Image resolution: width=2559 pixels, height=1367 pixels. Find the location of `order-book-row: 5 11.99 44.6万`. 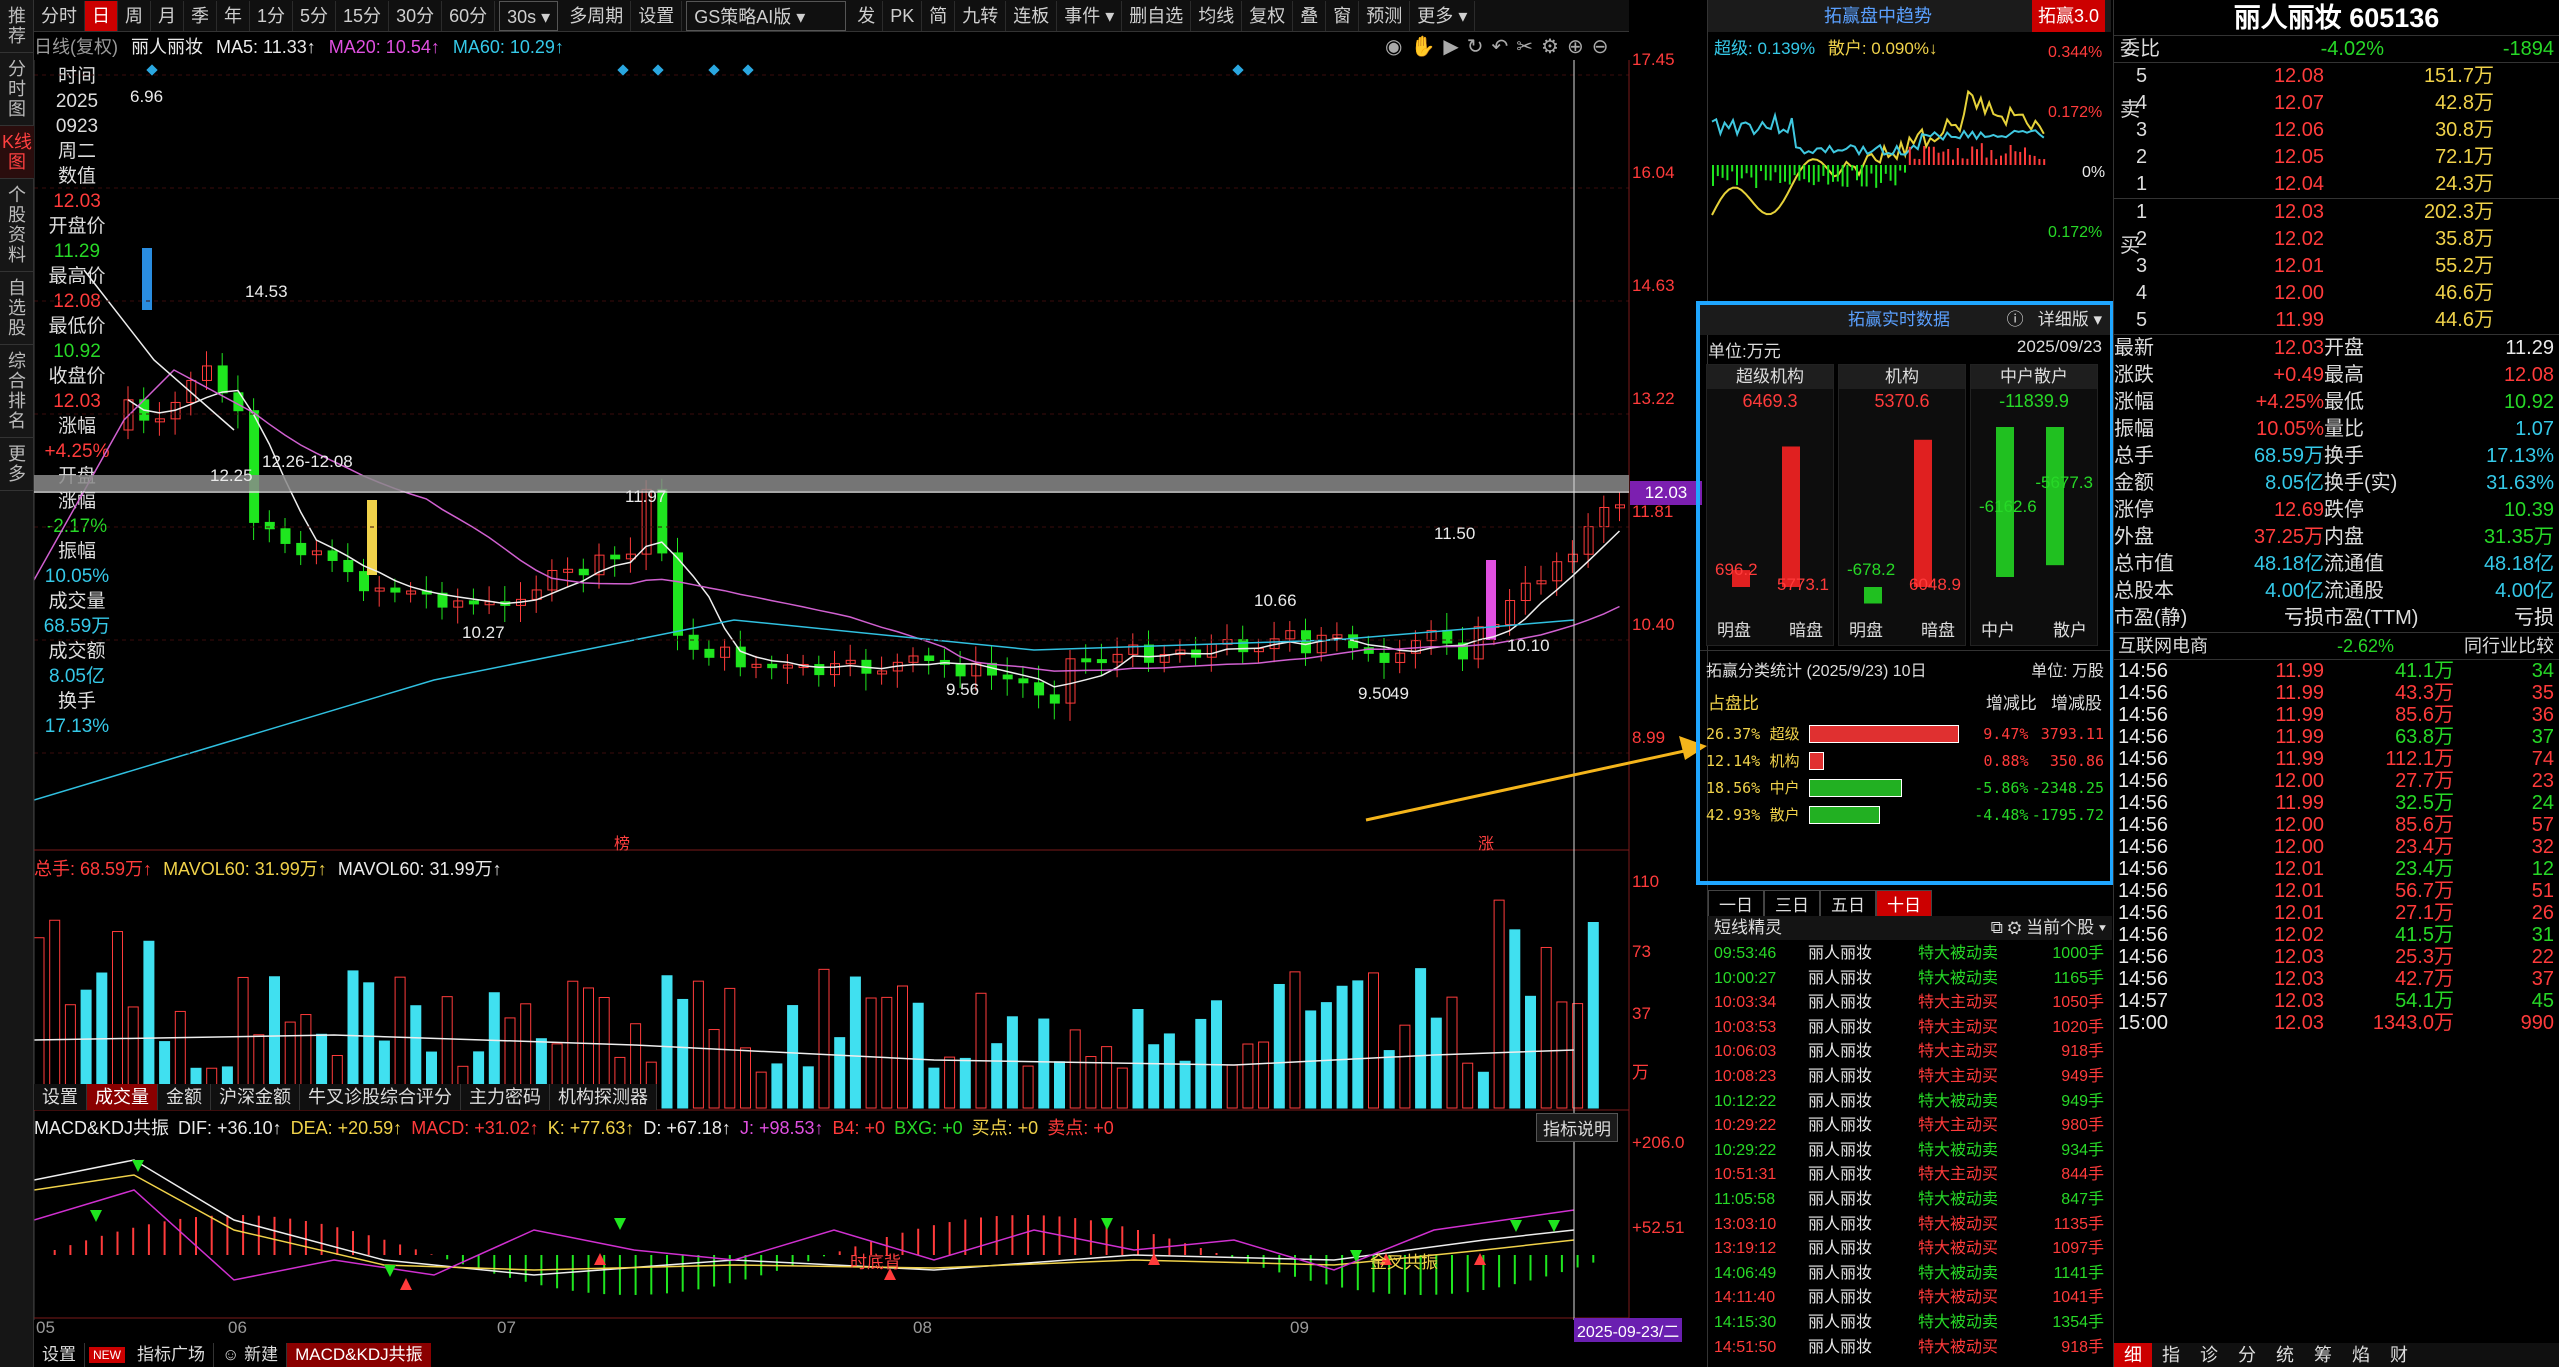

order-book-row: 5 11.99 44.6万 is located at coordinates (2336, 320).